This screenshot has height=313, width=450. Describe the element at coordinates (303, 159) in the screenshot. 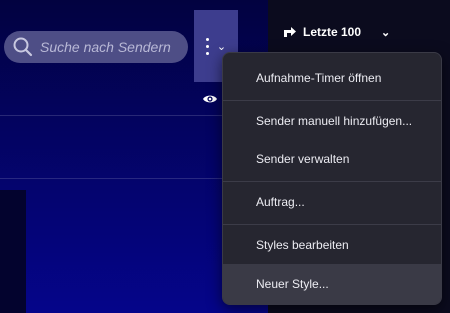

I see `menu-item-label: Sender verwalten` at that location.